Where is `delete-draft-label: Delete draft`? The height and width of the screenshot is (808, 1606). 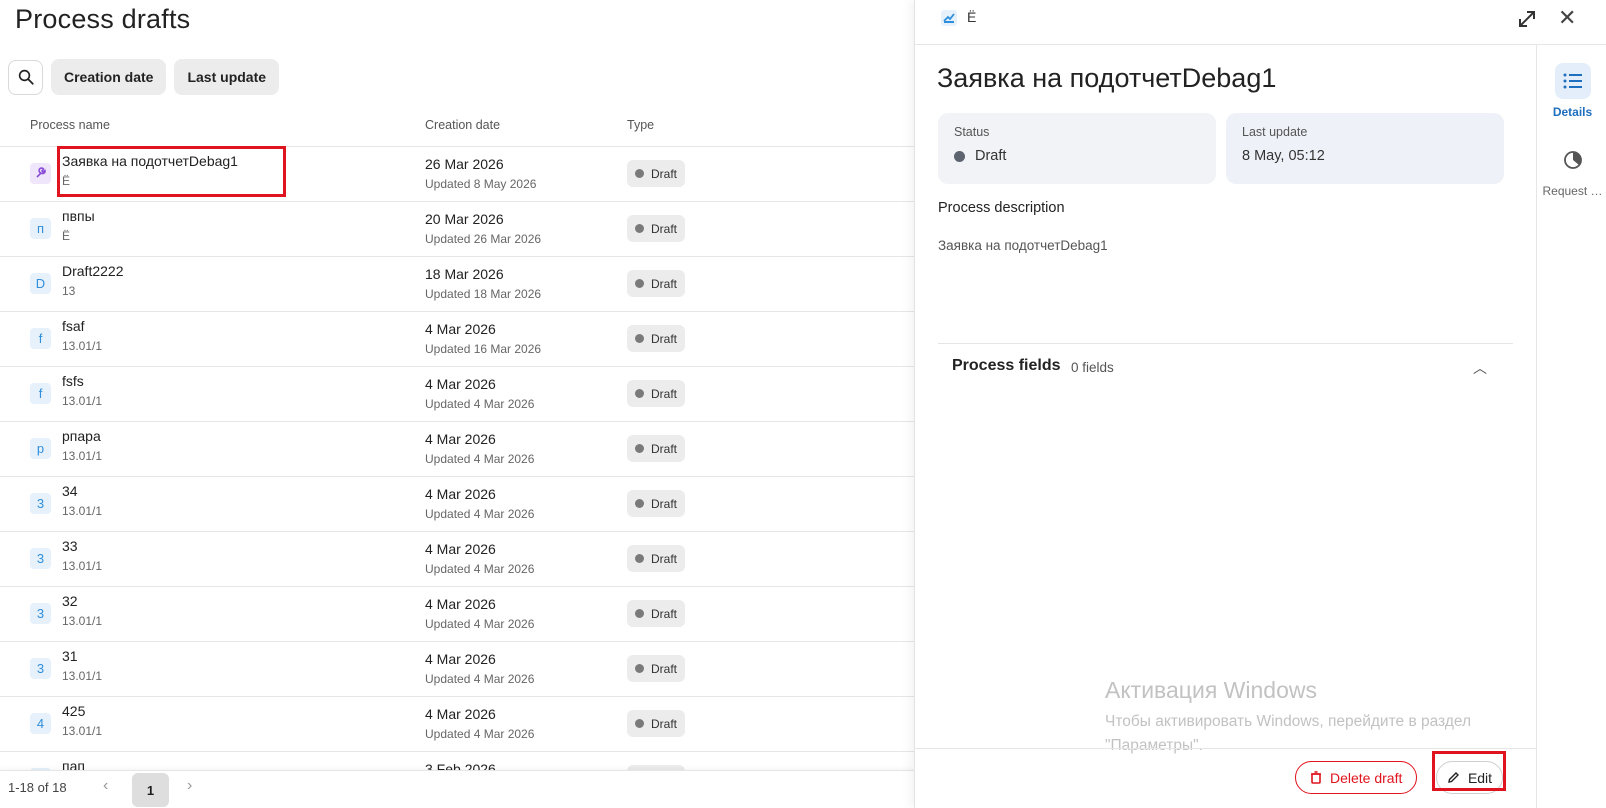 delete-draft-label: Delete draft is located at coordinates (1366, 777).